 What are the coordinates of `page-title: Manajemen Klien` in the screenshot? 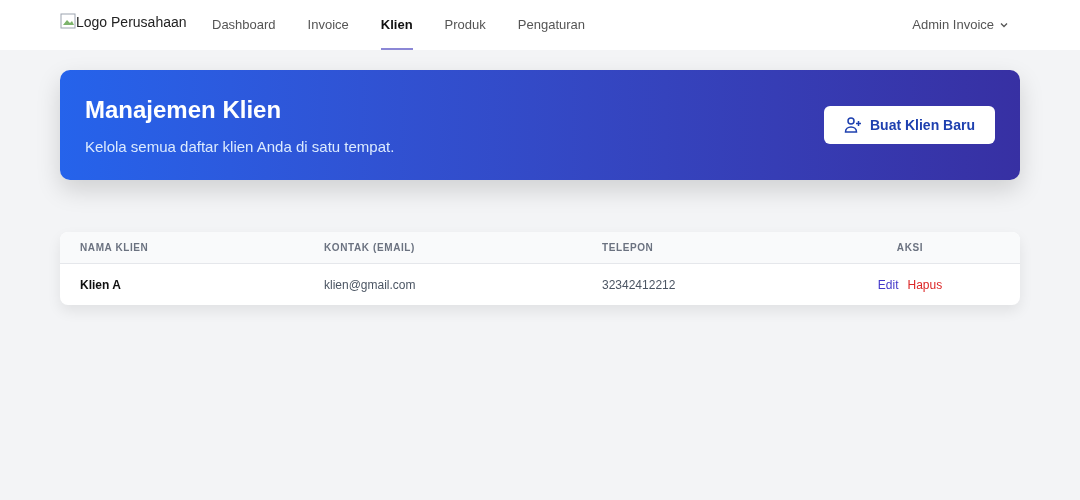 It's located at (184, 109).